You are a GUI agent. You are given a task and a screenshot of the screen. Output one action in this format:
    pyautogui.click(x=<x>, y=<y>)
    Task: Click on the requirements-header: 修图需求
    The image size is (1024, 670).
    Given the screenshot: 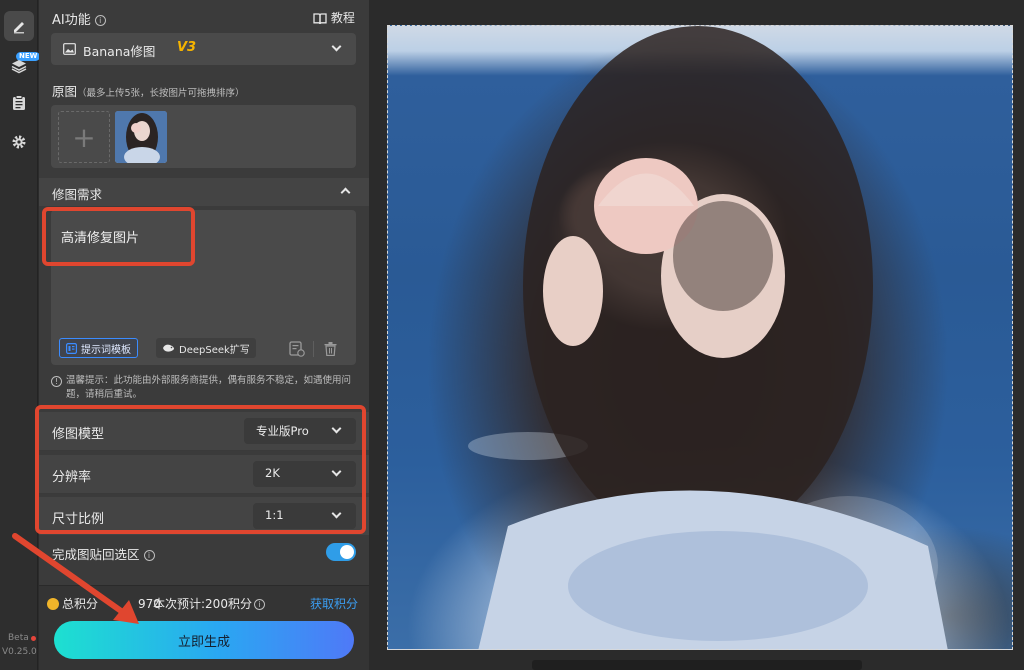 What is the action you would take?
    pyautogui.click(x=204, y=192)
    